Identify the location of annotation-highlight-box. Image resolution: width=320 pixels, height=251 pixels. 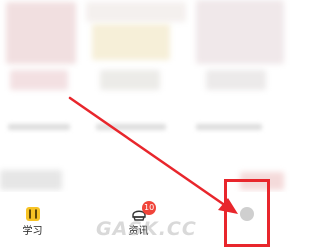
(247, 213).